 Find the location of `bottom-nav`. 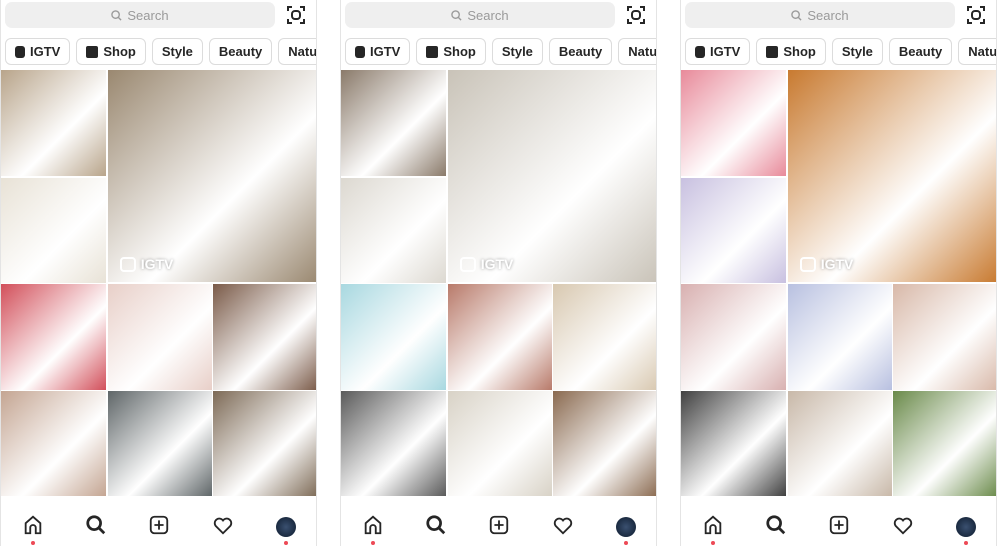

bottom-nav is located at coordinates (158, 527).